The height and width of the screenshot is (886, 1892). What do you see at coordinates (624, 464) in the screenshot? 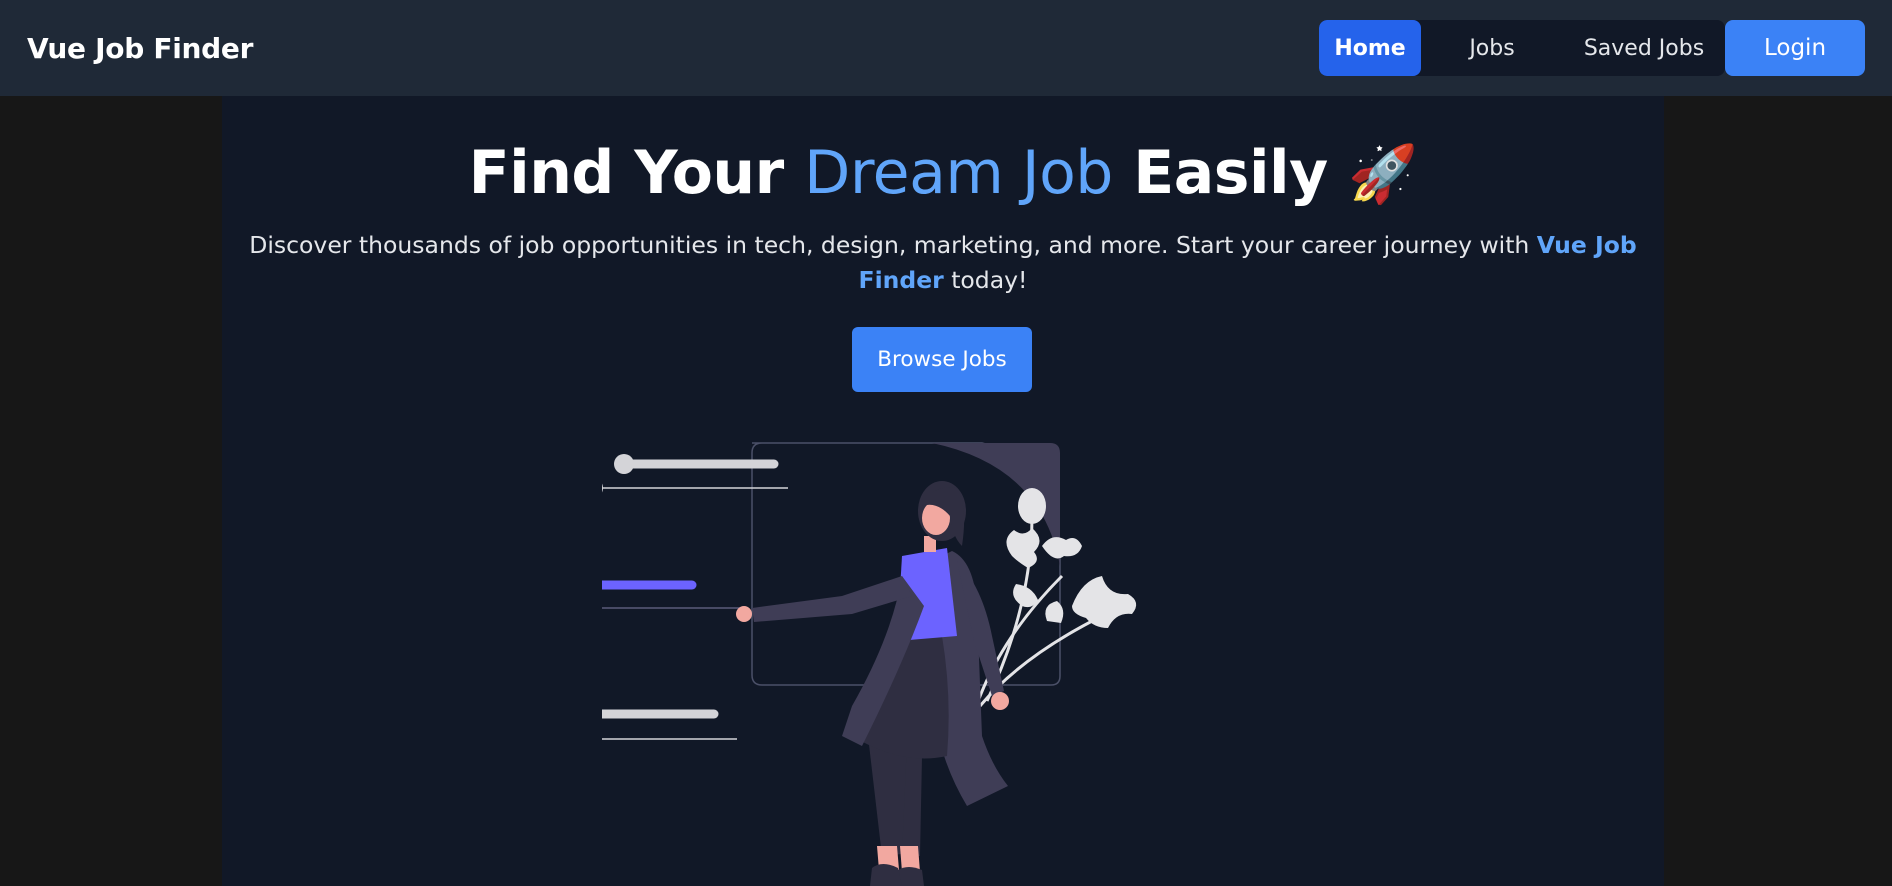
I see `slider-knob-1b` at bounding box center [624, 464].